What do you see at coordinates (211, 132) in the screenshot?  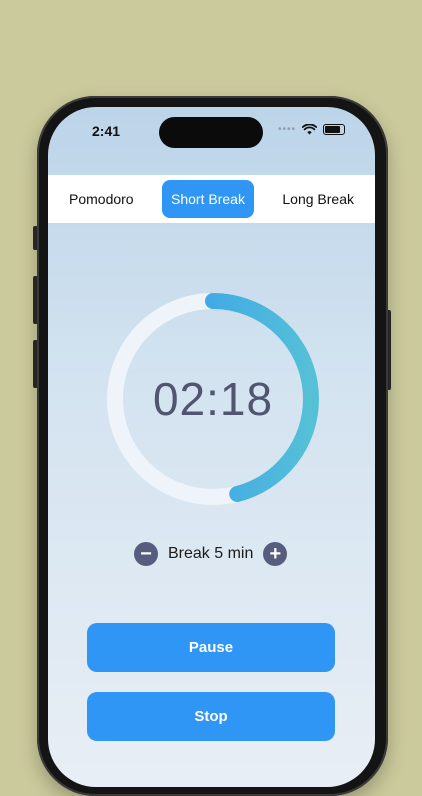 I see `dynamic-island` at bounding box center [211, 132].